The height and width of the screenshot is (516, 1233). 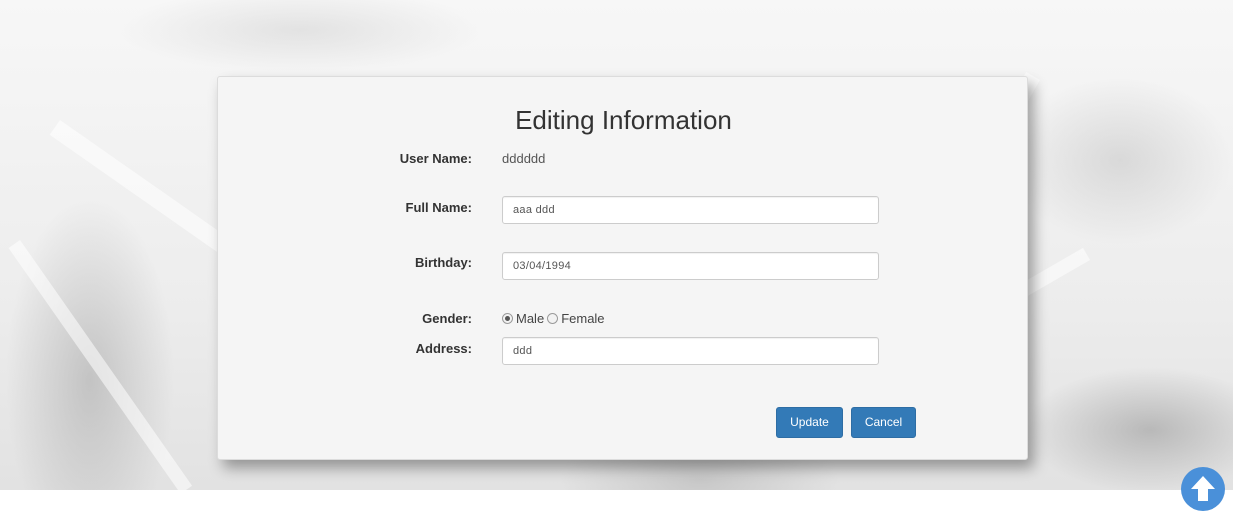 What do you see at coordinates (690, 351) in the screenshot?
I see `address-field: ddd` at bounding box center [690, 351].